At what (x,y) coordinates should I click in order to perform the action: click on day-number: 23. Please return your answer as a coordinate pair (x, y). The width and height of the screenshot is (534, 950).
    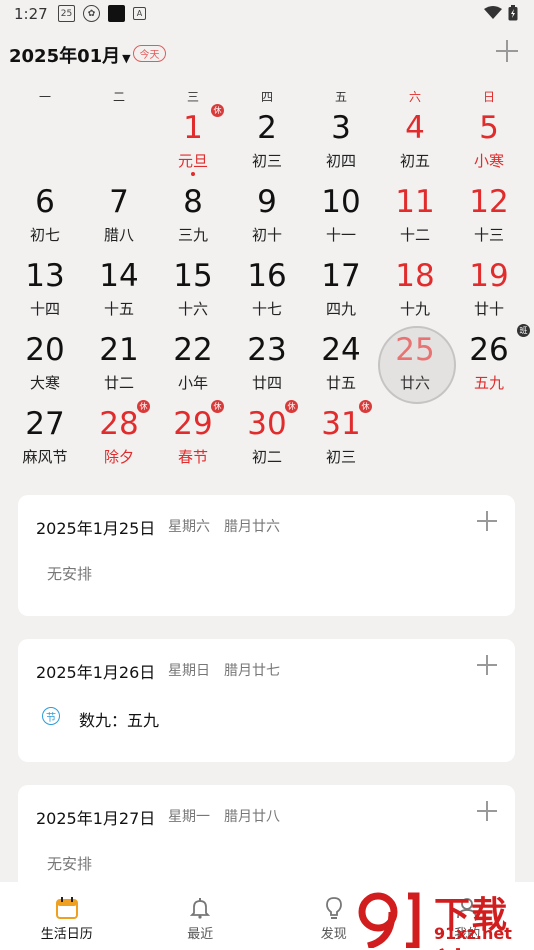
    Looking at the image, I should click on (267, 350).